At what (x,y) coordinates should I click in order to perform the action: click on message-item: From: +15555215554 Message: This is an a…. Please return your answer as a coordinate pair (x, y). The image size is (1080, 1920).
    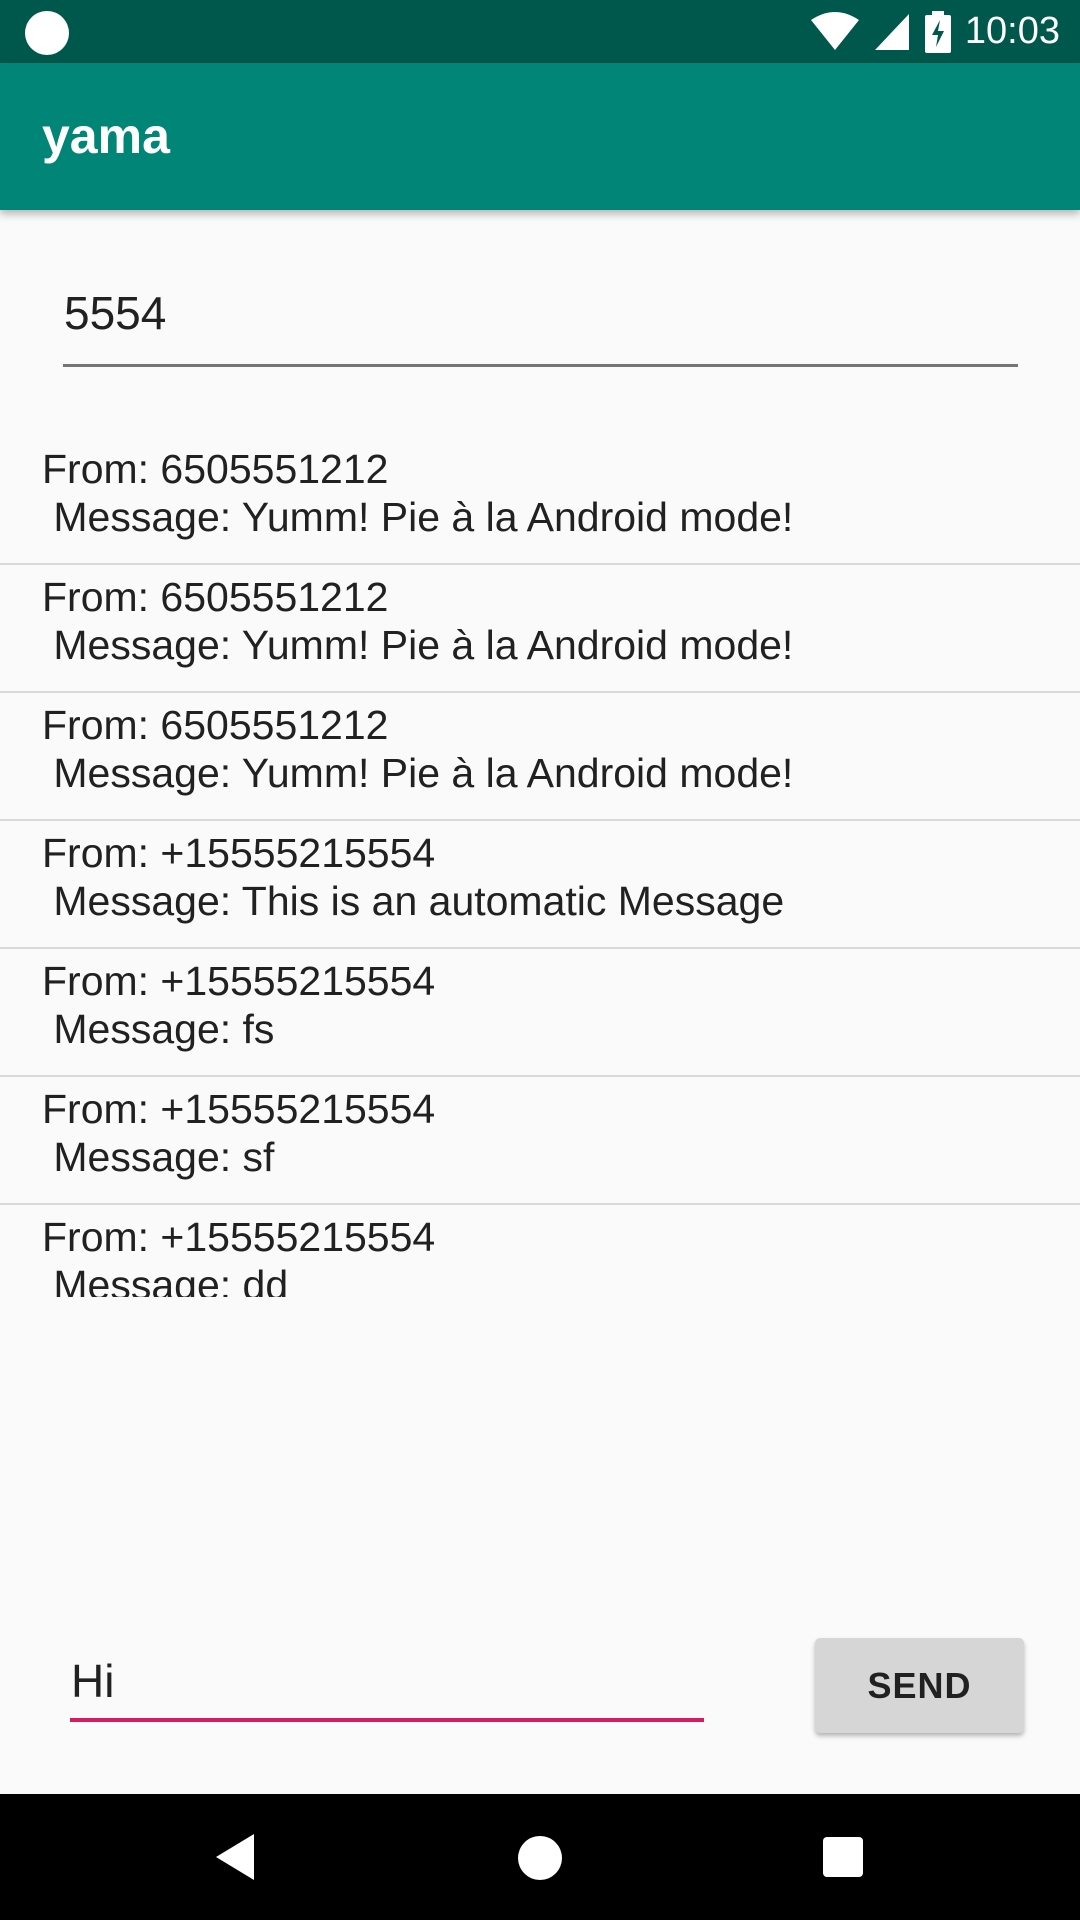
    Looking at the image, I should click on (540, 885).